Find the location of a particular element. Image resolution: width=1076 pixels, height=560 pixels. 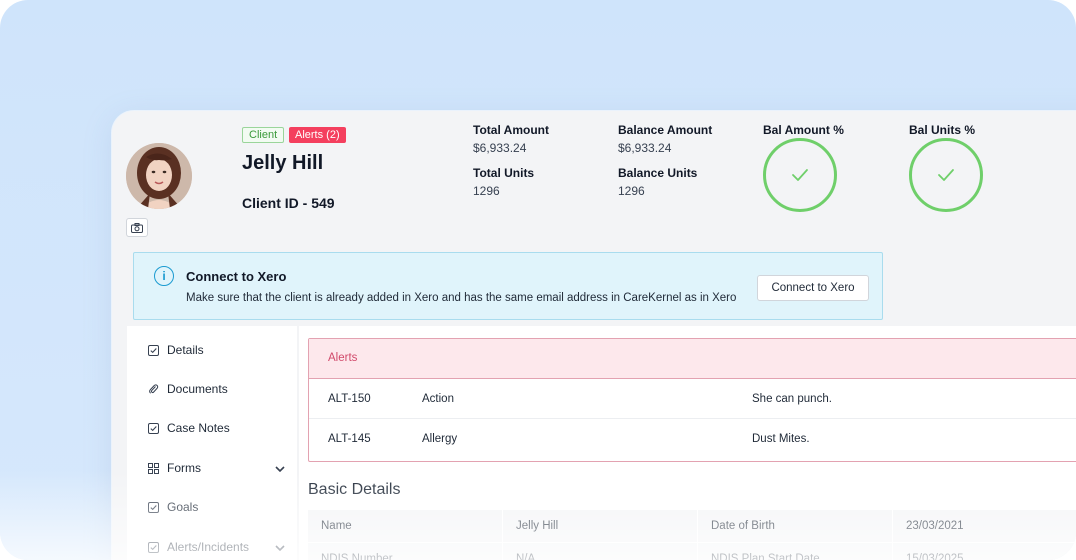

sidebar-item-case-notes: Case Notes is located at coordinates (188, 428).